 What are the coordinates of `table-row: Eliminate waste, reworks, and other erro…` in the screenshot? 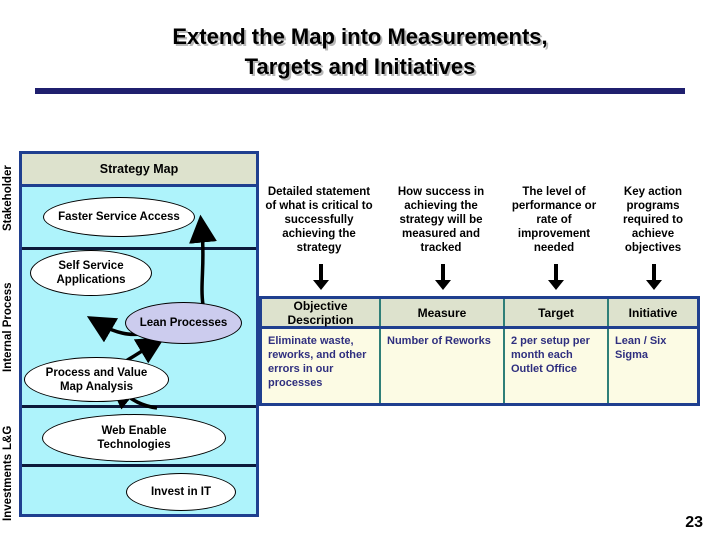 It's located at (479, 366).